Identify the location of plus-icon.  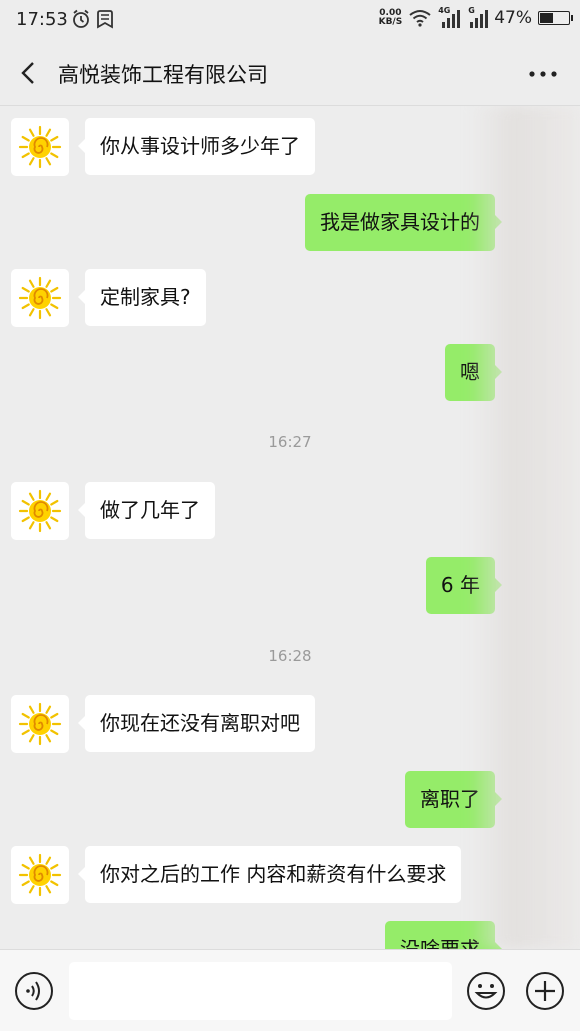
(545, 991).